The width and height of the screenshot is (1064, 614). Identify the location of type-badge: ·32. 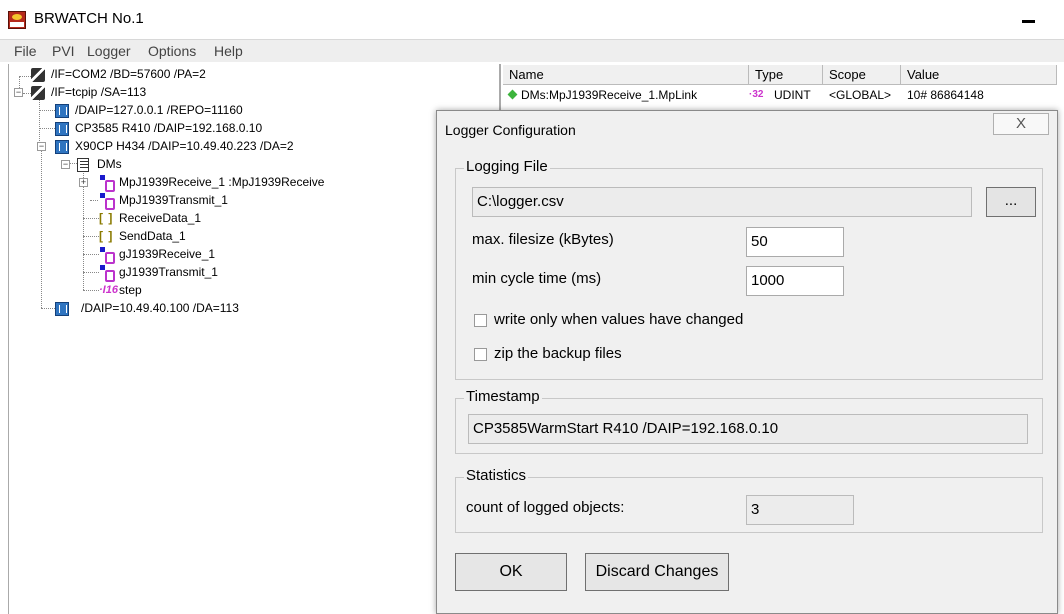
(756, 94).